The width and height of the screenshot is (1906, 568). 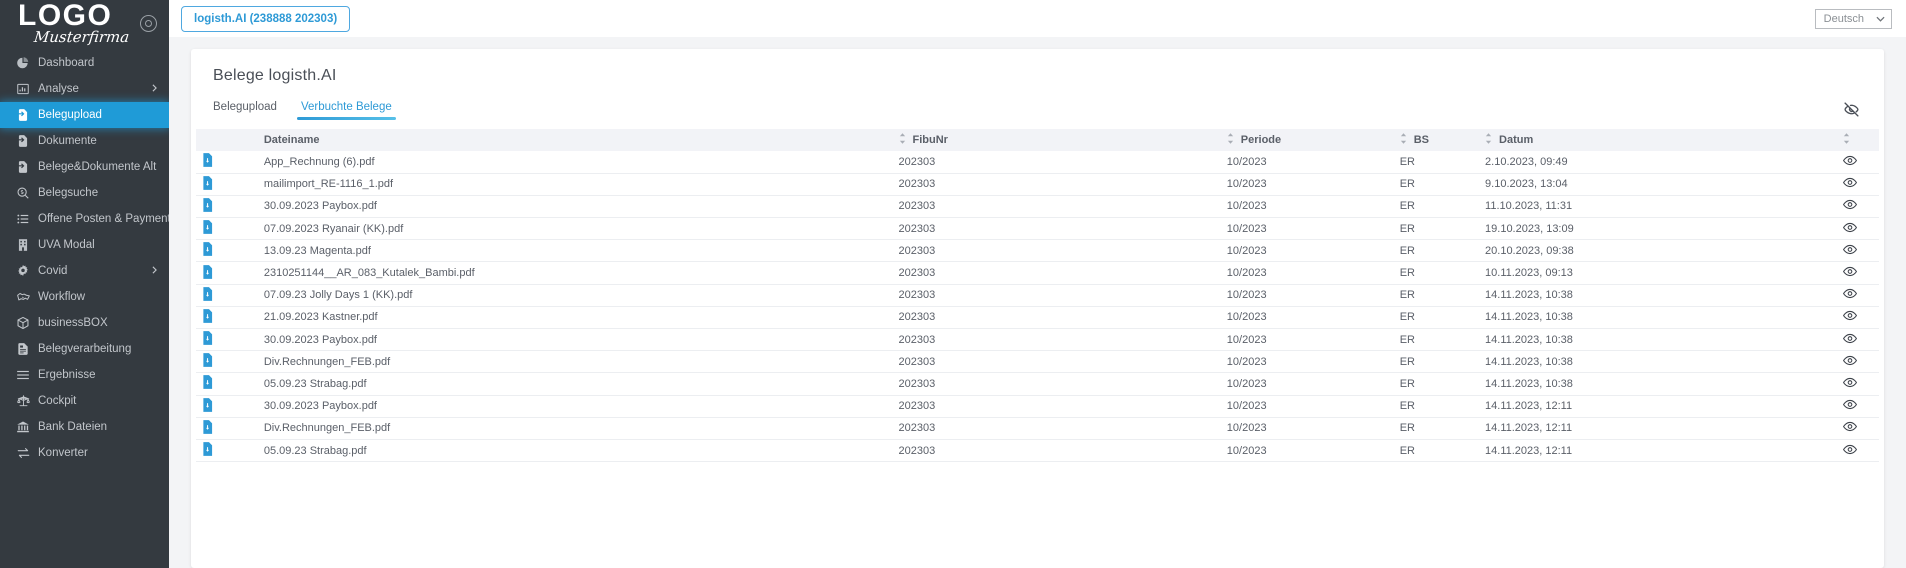 I want to click on cell-bs: ER, so click(x=1442, y=362).